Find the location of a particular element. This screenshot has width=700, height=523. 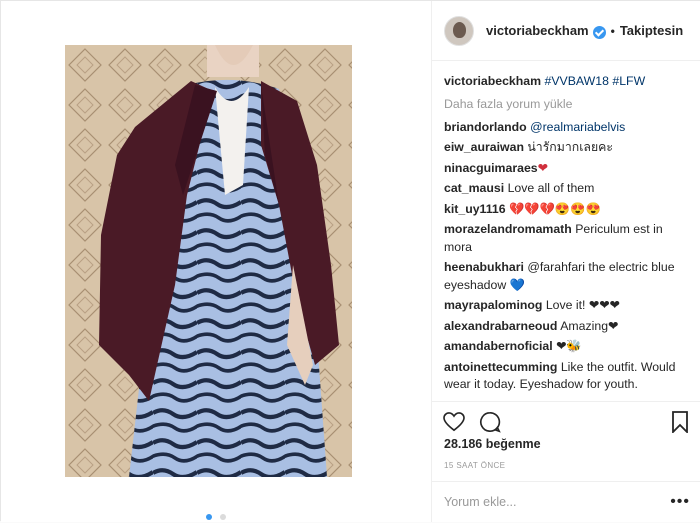

caption-hashtags: #VVBAW18 #LFW is located at coordinates (594, 81).